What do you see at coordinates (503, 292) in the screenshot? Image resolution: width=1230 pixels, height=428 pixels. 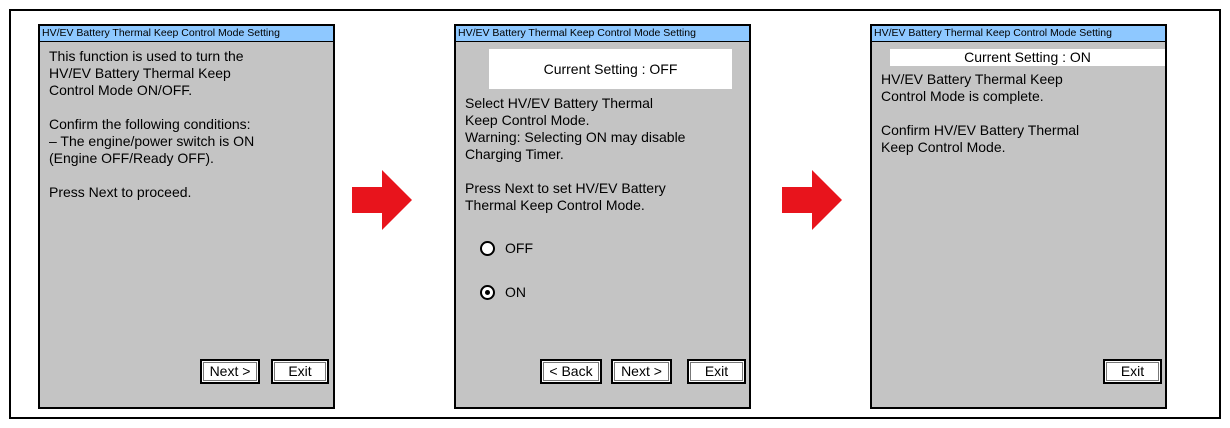 I see `option-on: ON` at bounding box center [503, 292].